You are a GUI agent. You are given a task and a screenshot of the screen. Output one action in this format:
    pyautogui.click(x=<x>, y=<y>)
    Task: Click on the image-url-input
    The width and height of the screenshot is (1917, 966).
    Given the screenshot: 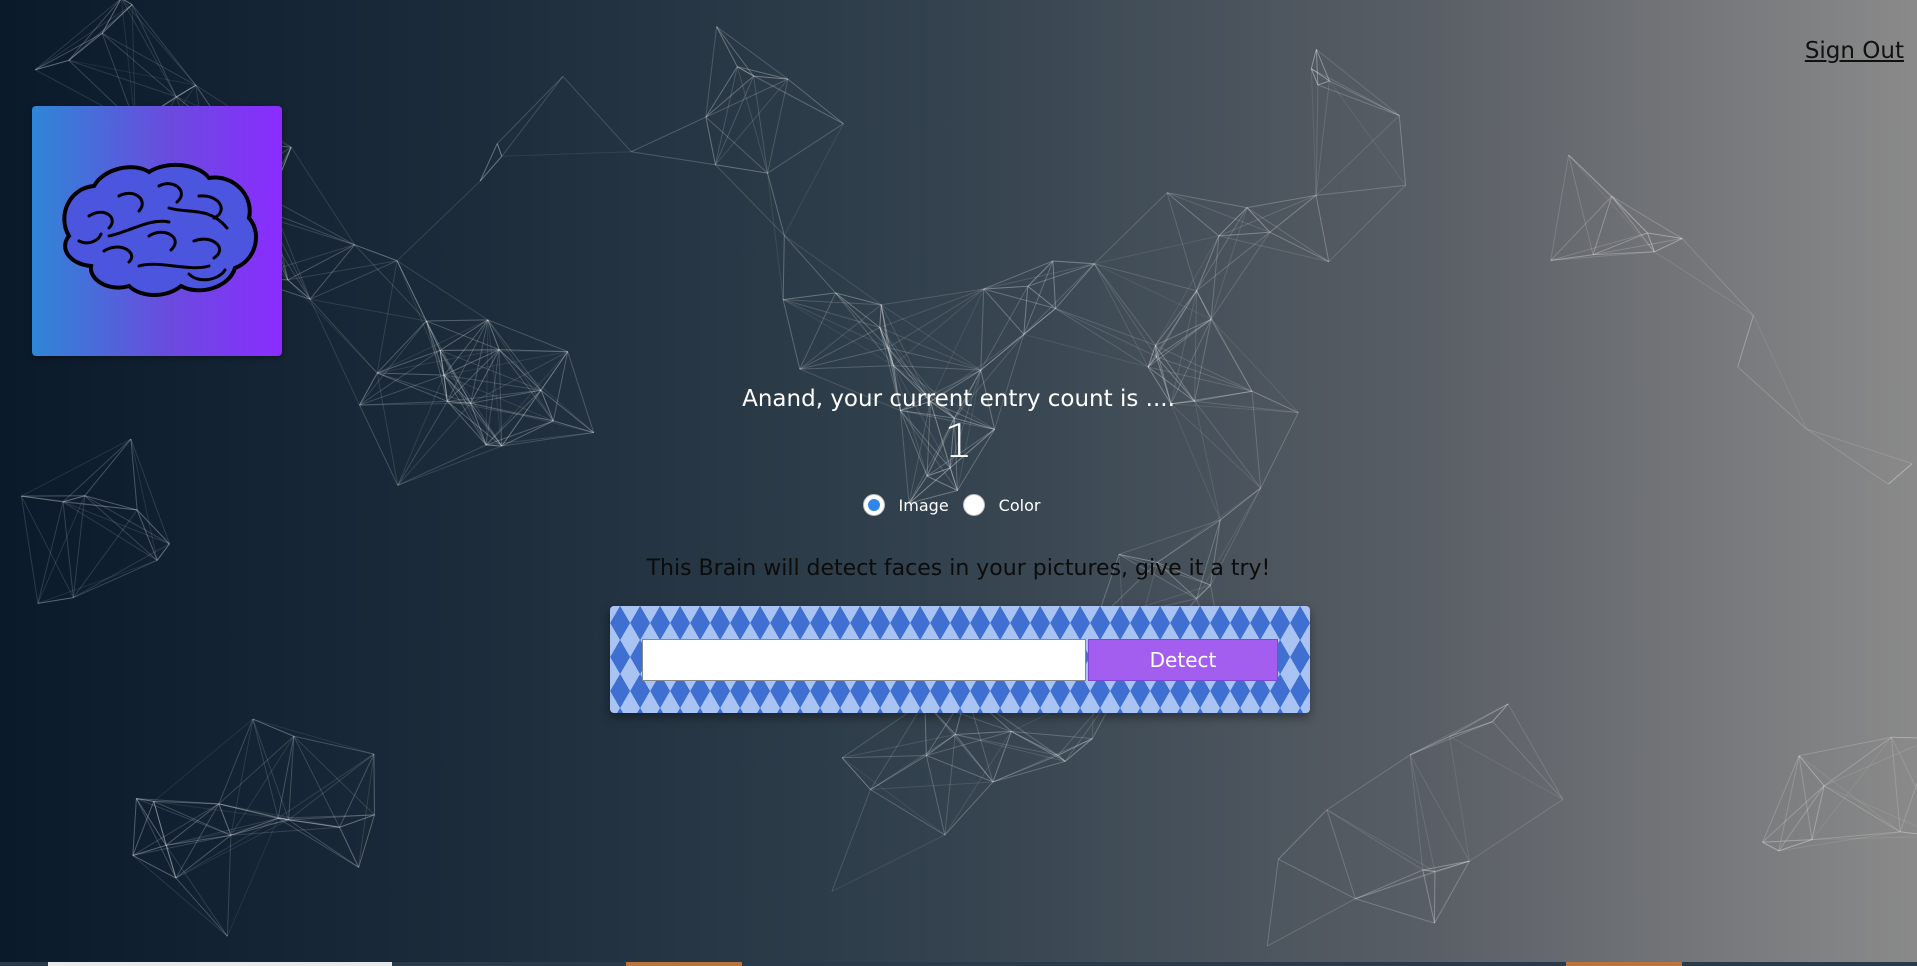 What is the action you would take?
    pyautogui.click(x=864, y=660)
    